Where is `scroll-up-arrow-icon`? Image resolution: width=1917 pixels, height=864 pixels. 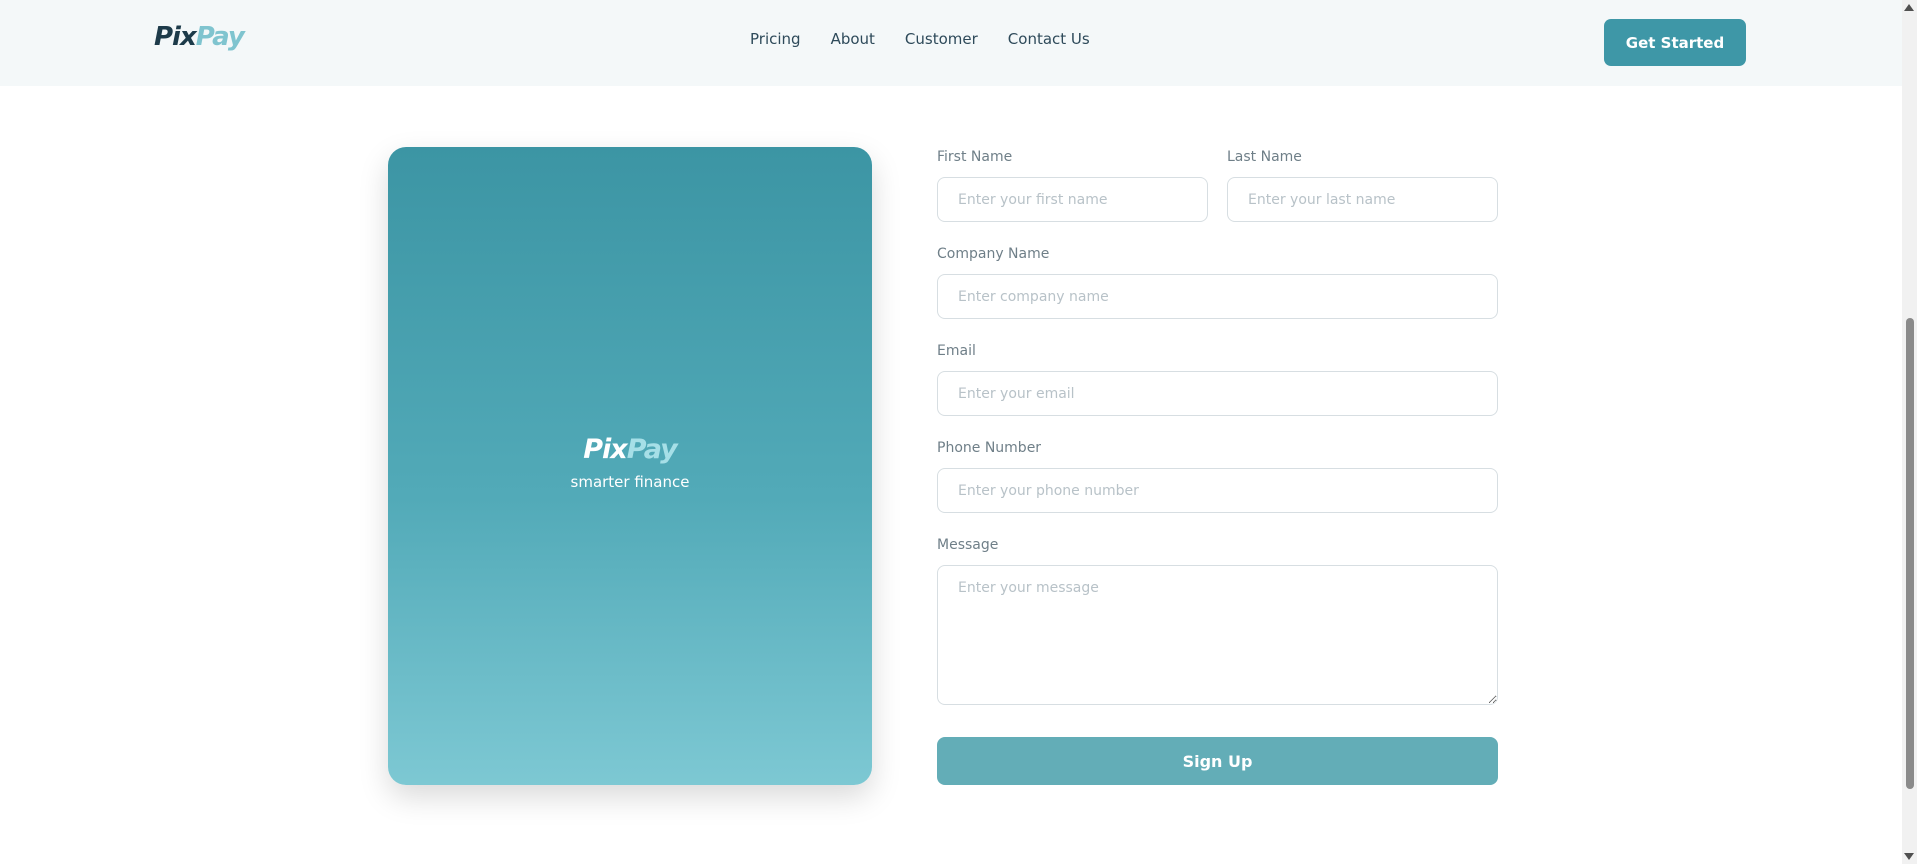 scroll-up-arrow-icon is located at coordinates (1909, 7).